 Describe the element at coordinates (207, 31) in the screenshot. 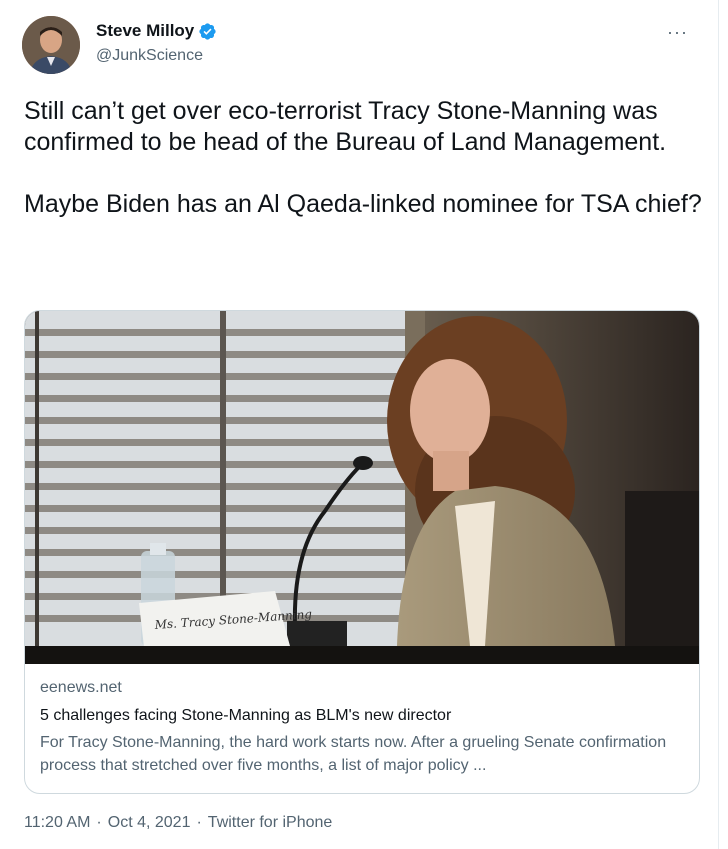

I see `verified-badge-icon` at that location.